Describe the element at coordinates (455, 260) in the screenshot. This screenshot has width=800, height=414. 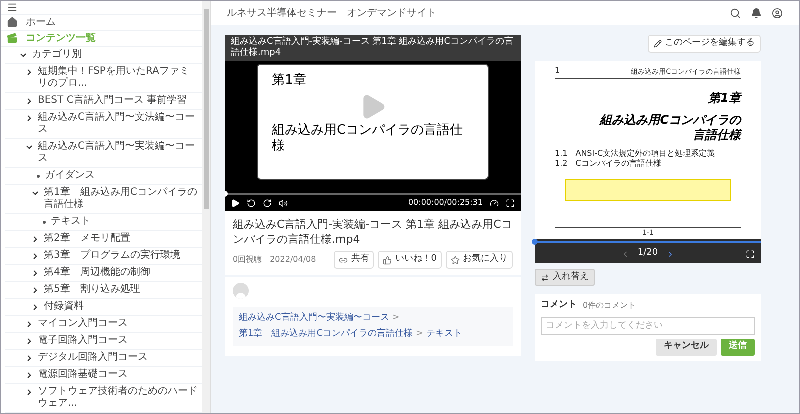
I see `star-icon` at that location.